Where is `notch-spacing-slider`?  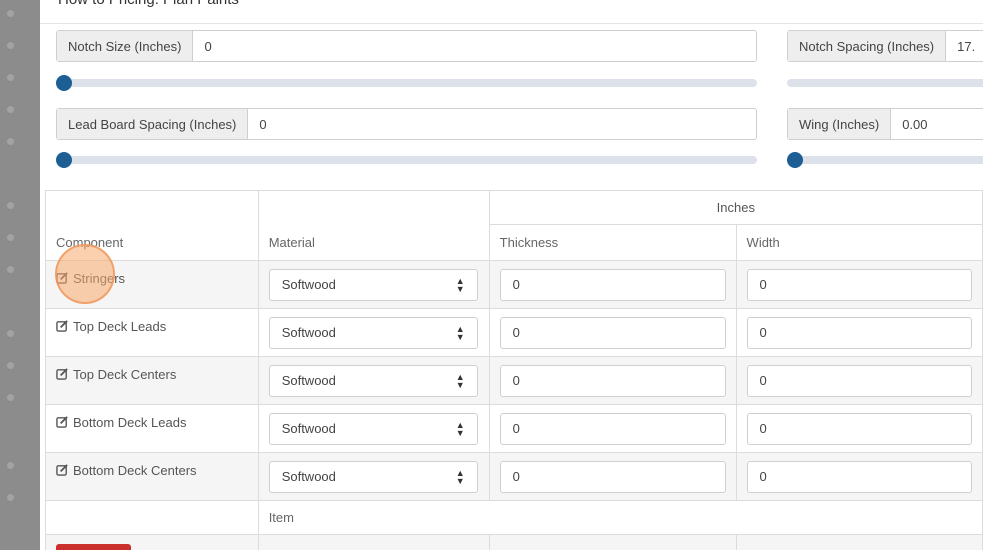
notch-spacing-slider is located at coordinates (885, 83).